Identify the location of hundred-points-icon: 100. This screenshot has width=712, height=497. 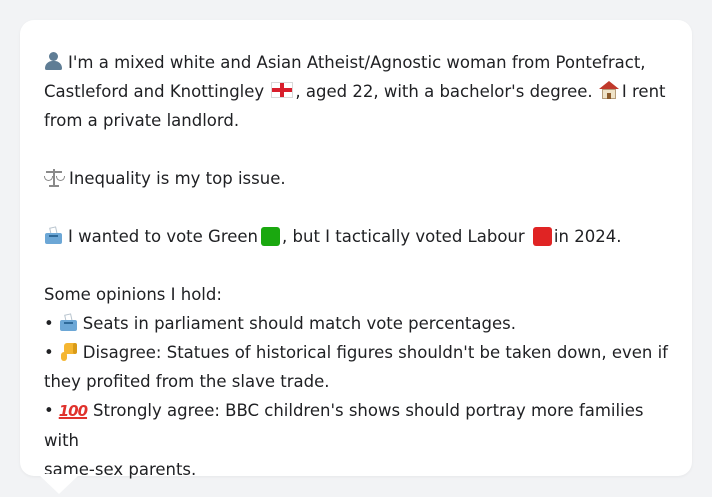
(73, 411).